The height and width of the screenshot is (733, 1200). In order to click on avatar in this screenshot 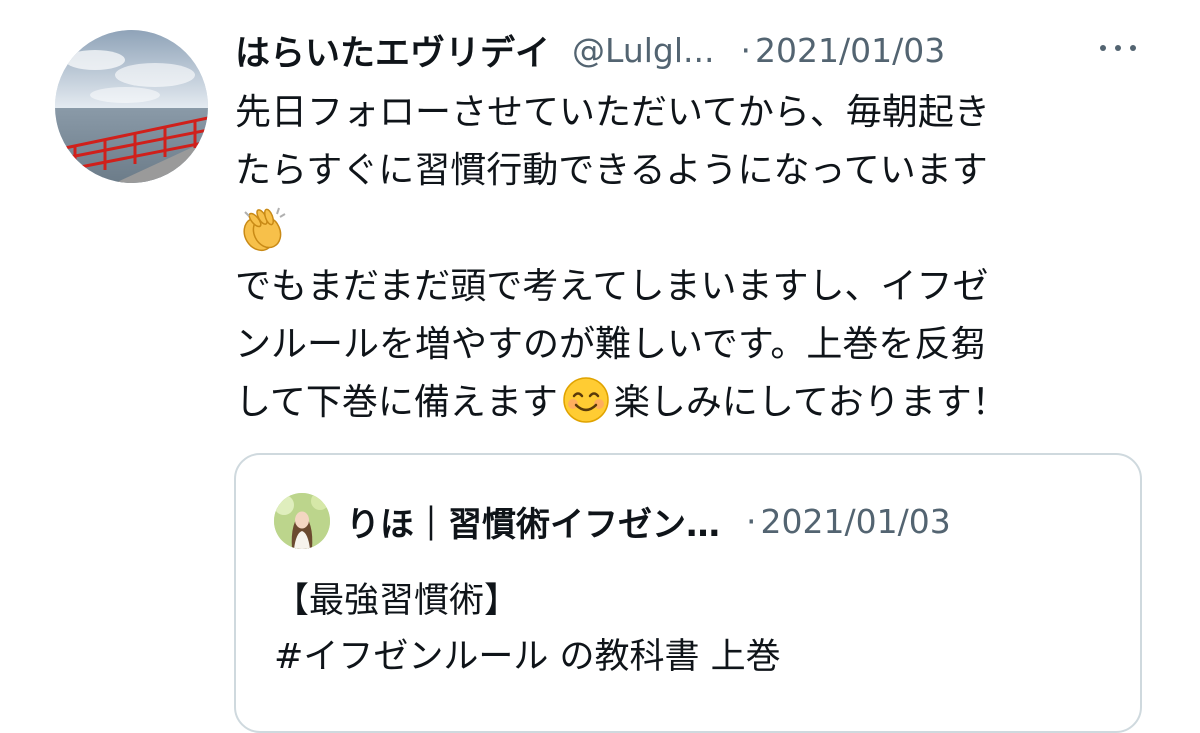, I will do `click(131, 106)`.